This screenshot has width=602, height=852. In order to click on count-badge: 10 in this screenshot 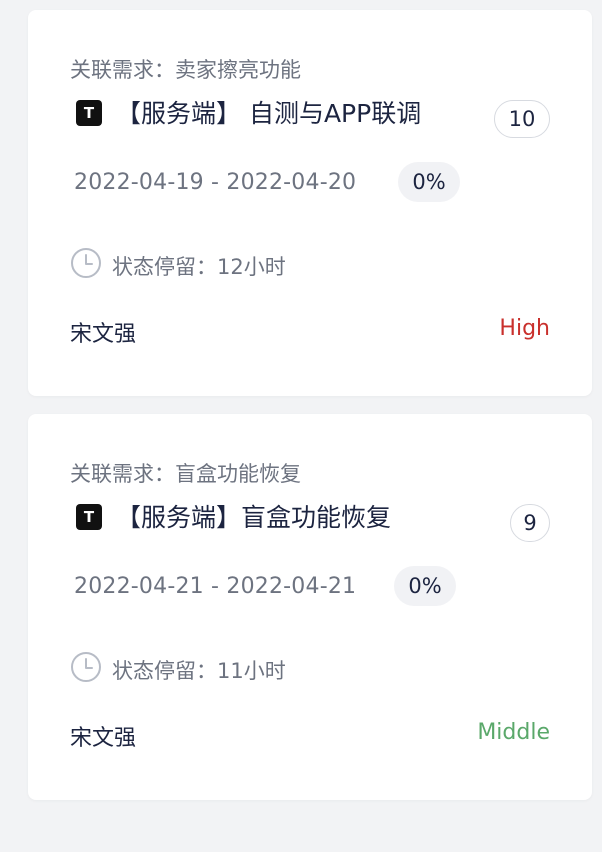, I will do `click(522, 119)`.